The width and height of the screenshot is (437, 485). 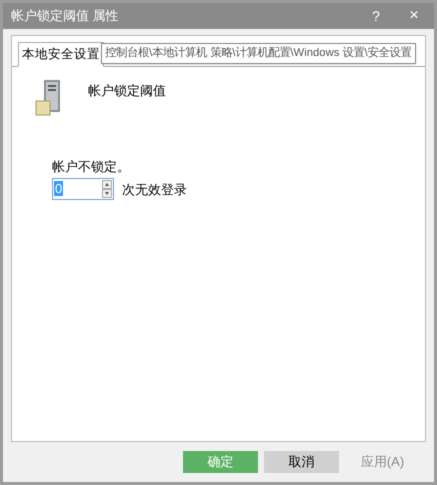 What do you see at coordinates (59, 188) in the screenshot?
I see `count-value: 0` at bounding box center [59, 188].